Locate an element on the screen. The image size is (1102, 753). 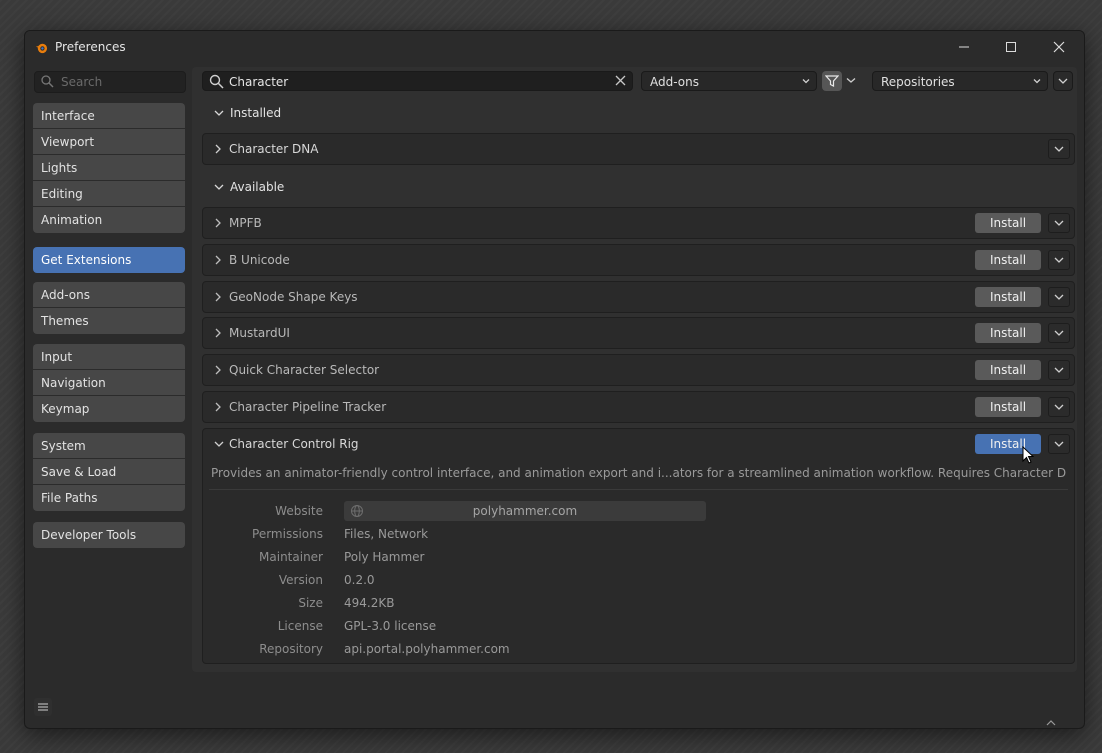
sidebar-item-system: System is located at coordinates (109, 446).